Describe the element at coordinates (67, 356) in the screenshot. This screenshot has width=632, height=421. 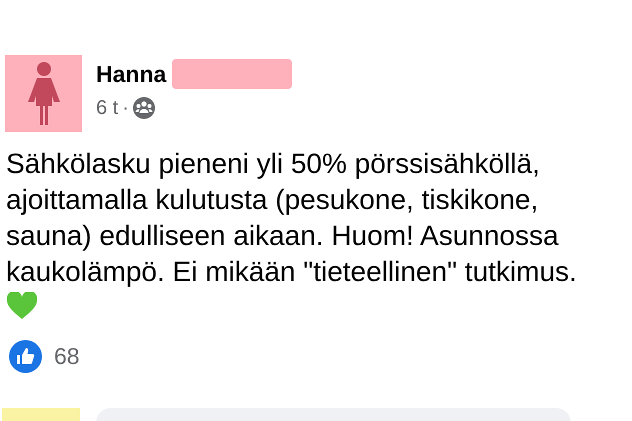
I see `reaction-count: 68` at that location.